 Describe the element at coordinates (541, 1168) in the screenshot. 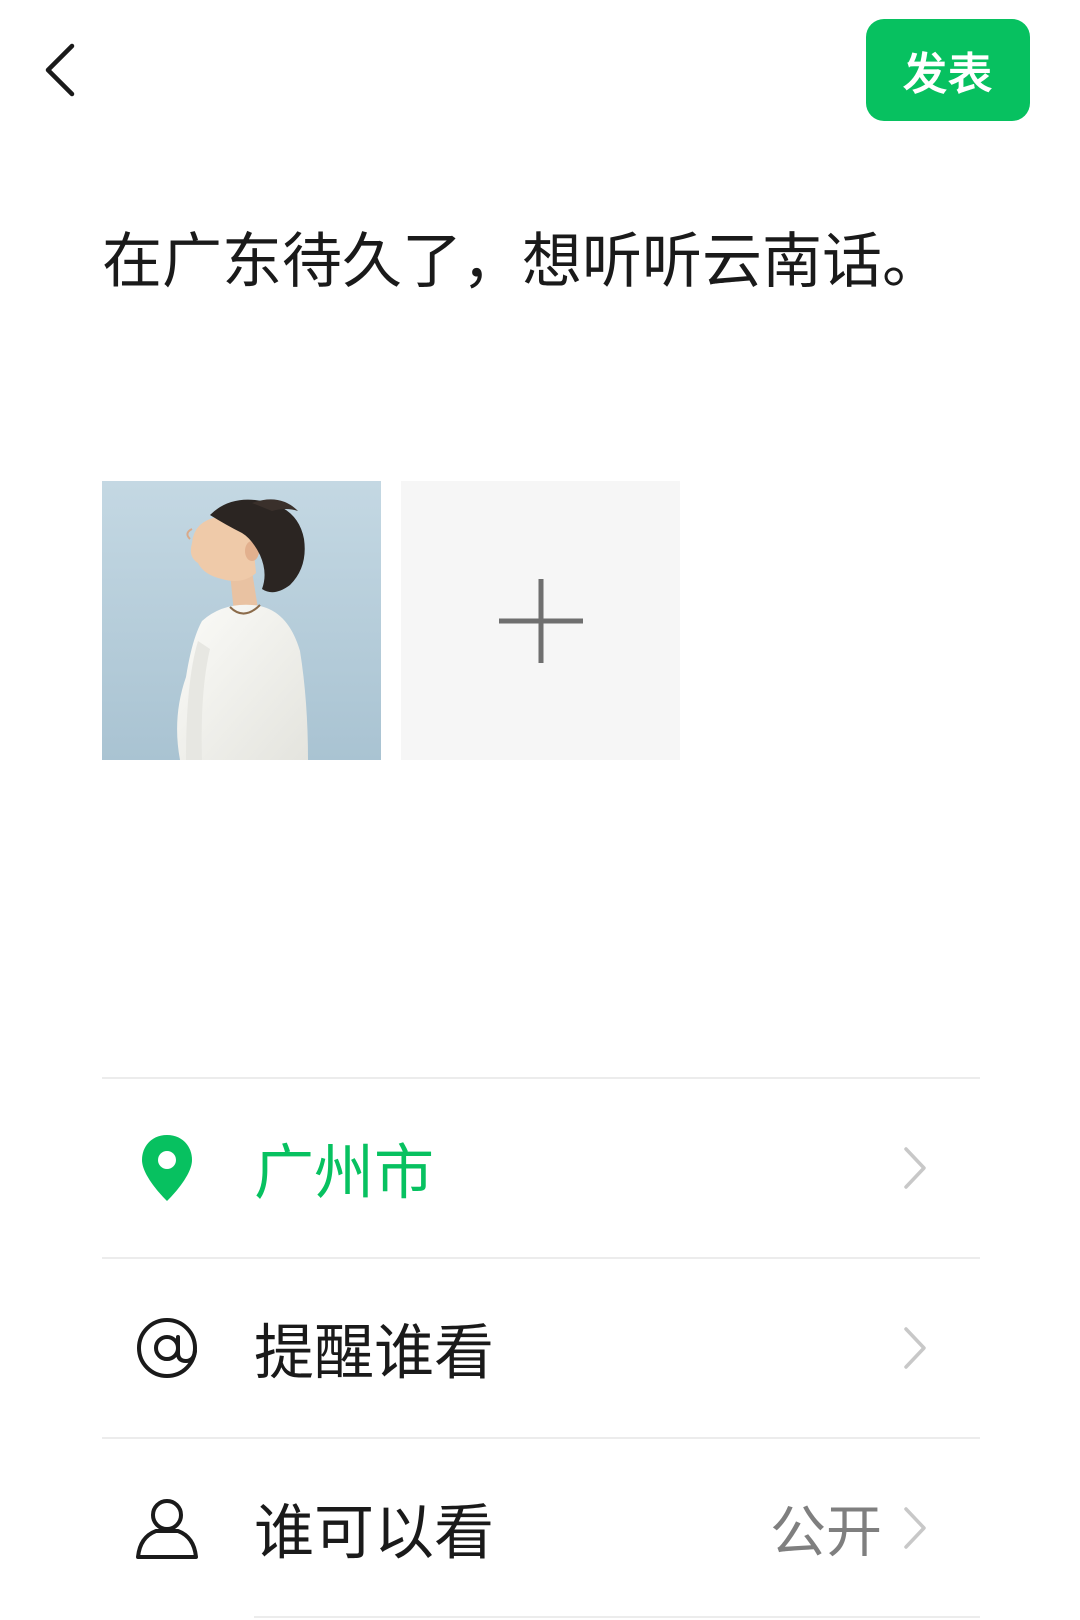

I see `location-row: 广州市` at that location.